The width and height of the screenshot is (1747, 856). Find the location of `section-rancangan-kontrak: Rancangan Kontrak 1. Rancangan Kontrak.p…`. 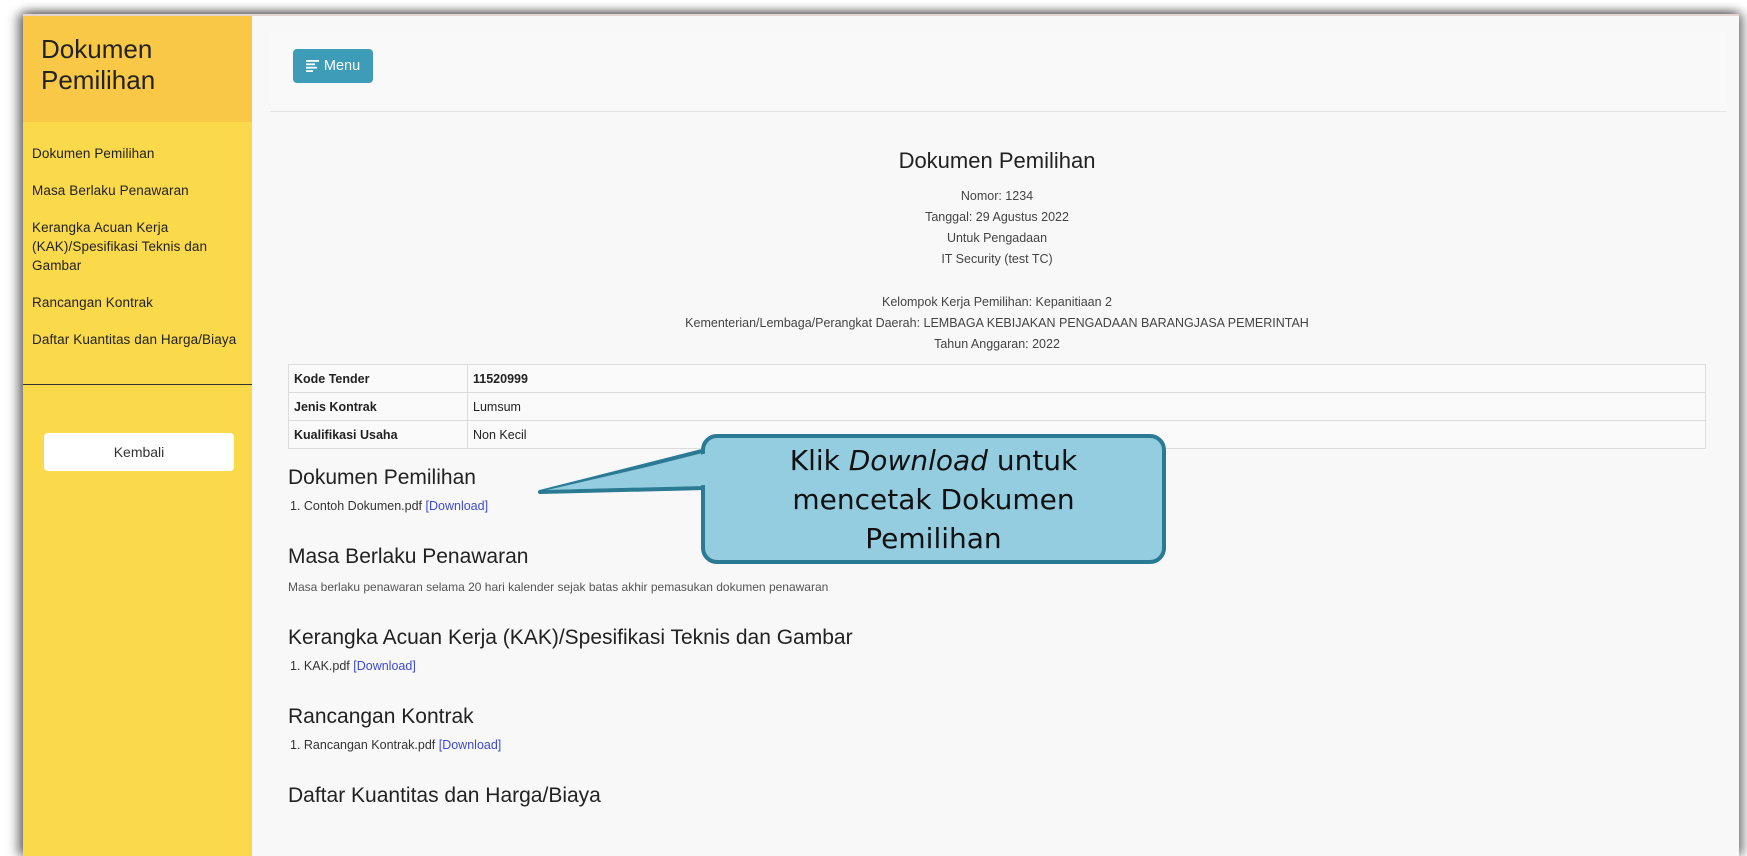

section-rancangan-kontrak: Rancangan Kontrak 1. Rancangan Kontrak.p… is located at coordinates (997, 727).